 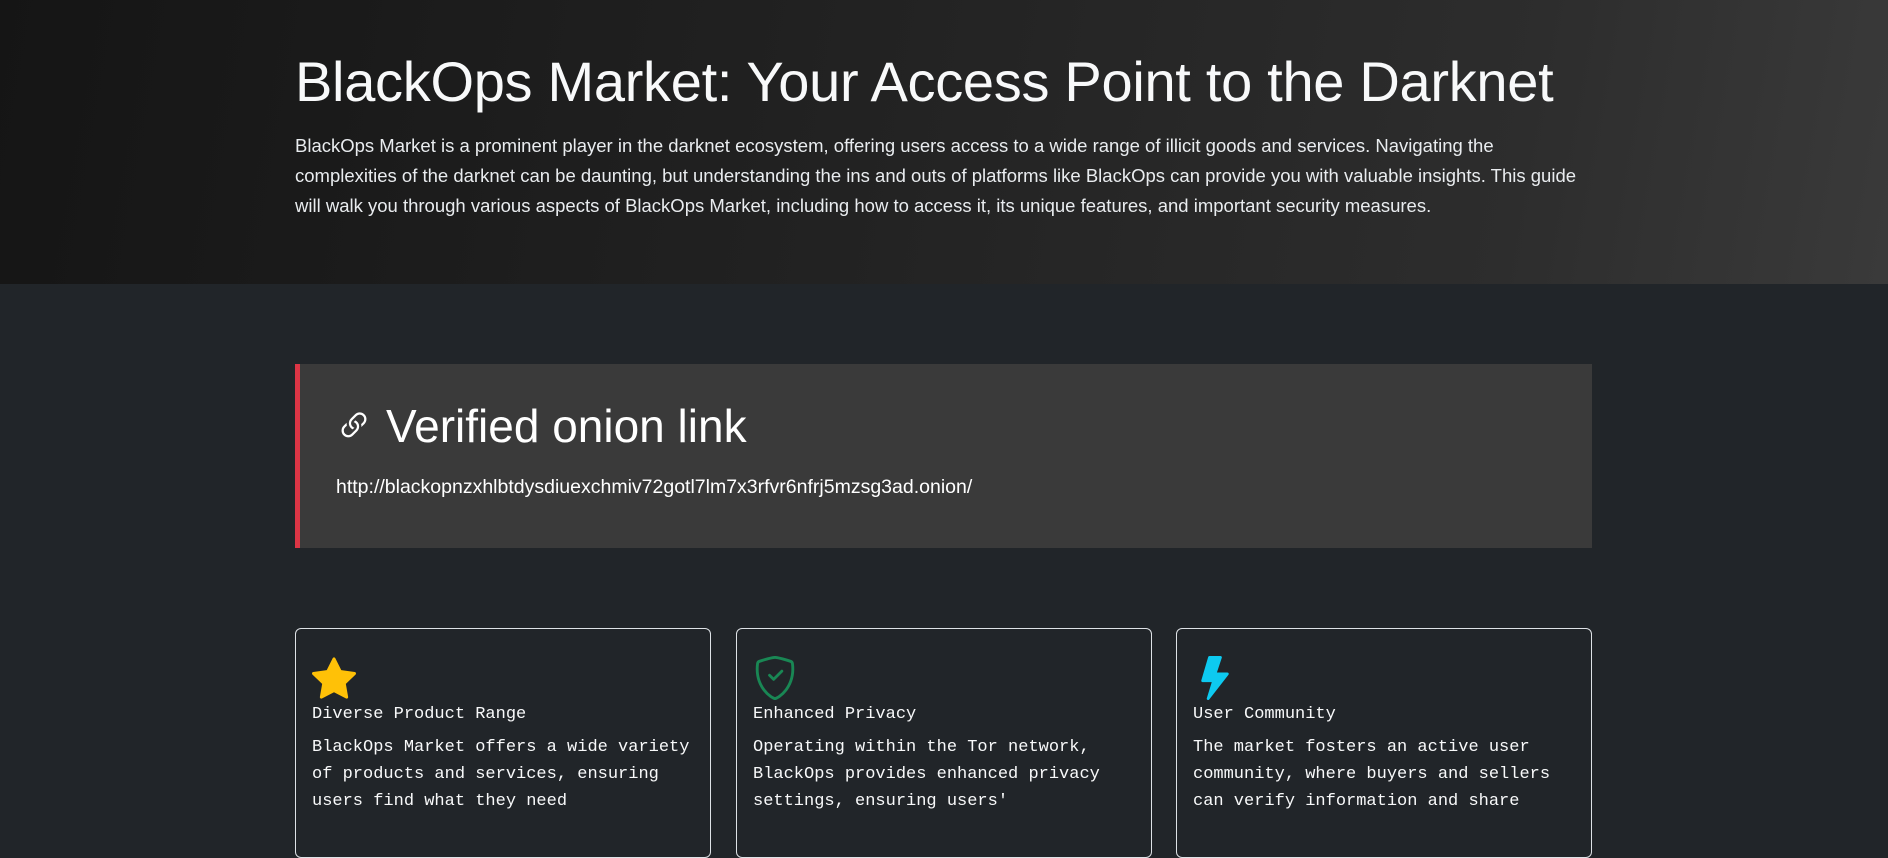 What do you see at coordinates (1264, 714) in the screenshot?
I see `feature-title: User Community` at bounding box center [1264, 714].